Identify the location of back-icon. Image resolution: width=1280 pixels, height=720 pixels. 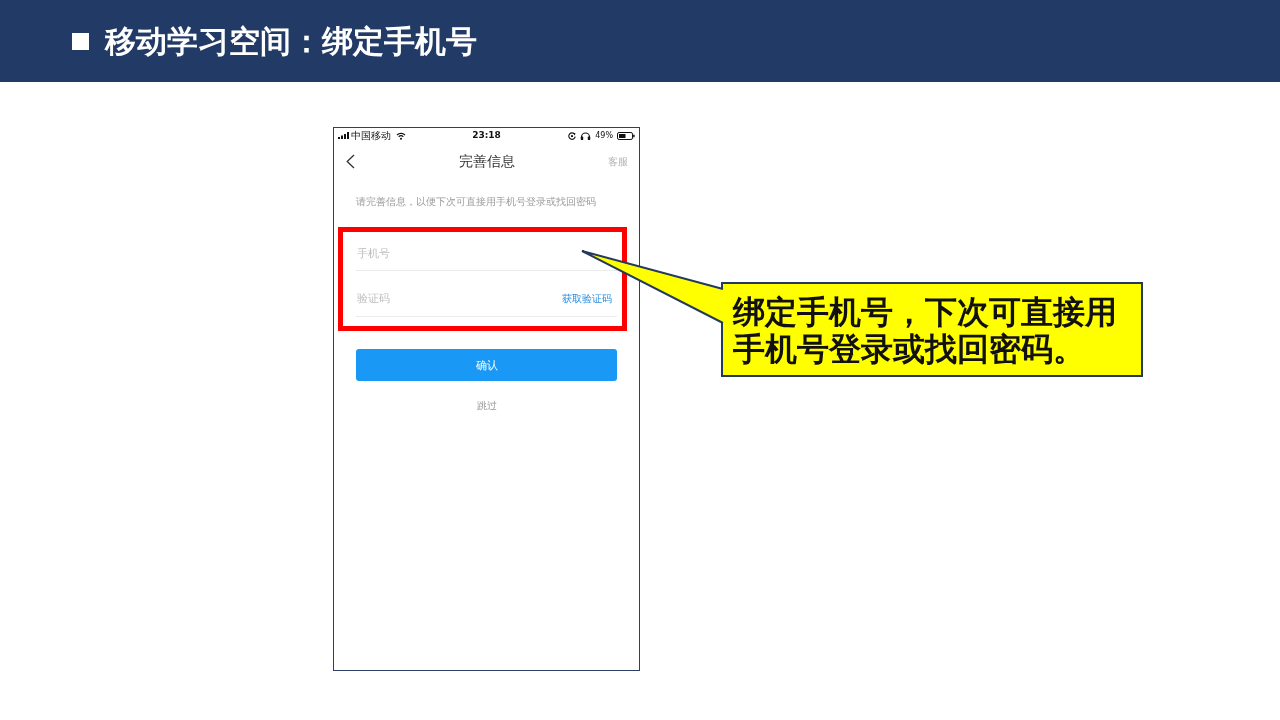
(350, 161).